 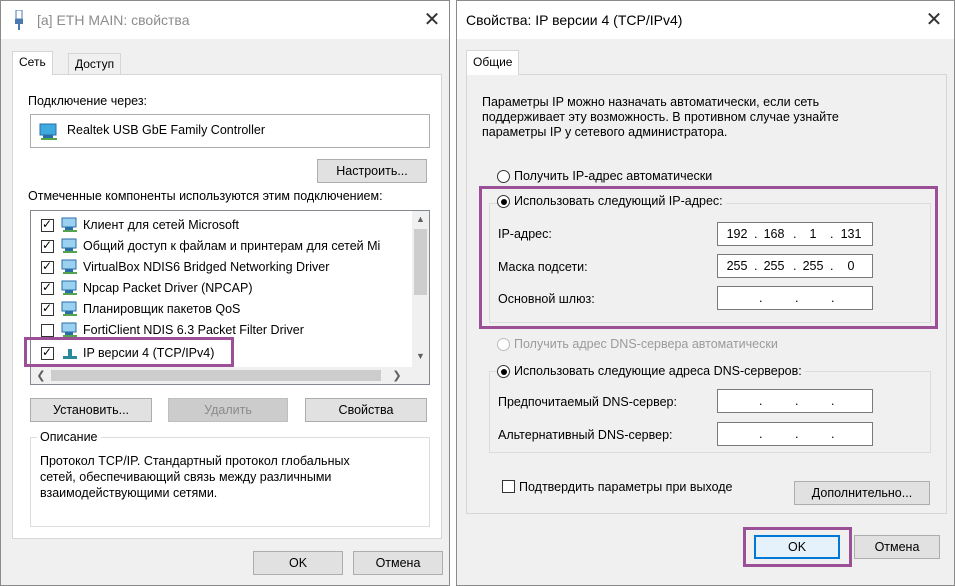 I want to click on component-label: Планировщик пакетов QoS, so click(x=162, y=309).